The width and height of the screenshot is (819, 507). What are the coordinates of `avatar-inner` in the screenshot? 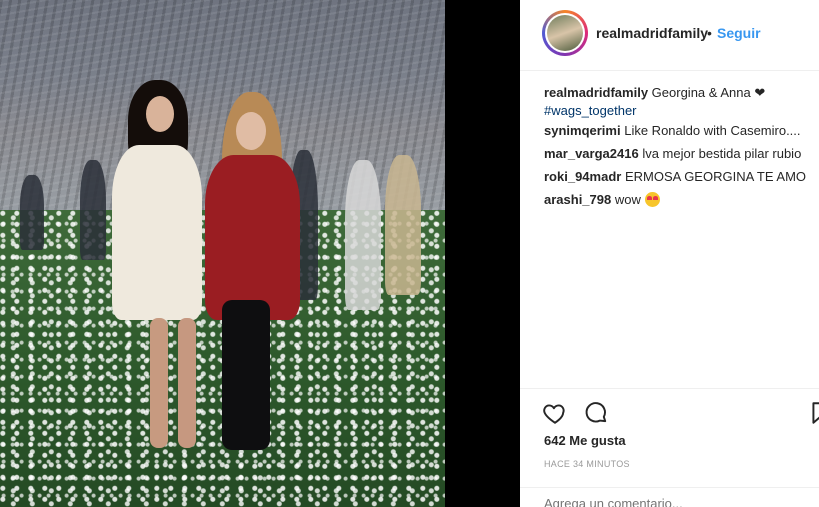 It's located at (565, 33).